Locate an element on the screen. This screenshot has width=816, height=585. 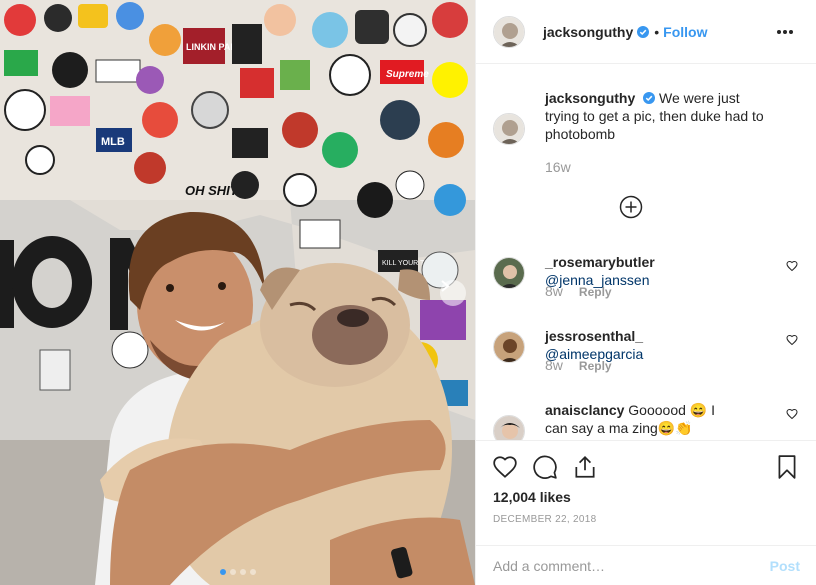
share-icon is located at coordinates (585, 467).